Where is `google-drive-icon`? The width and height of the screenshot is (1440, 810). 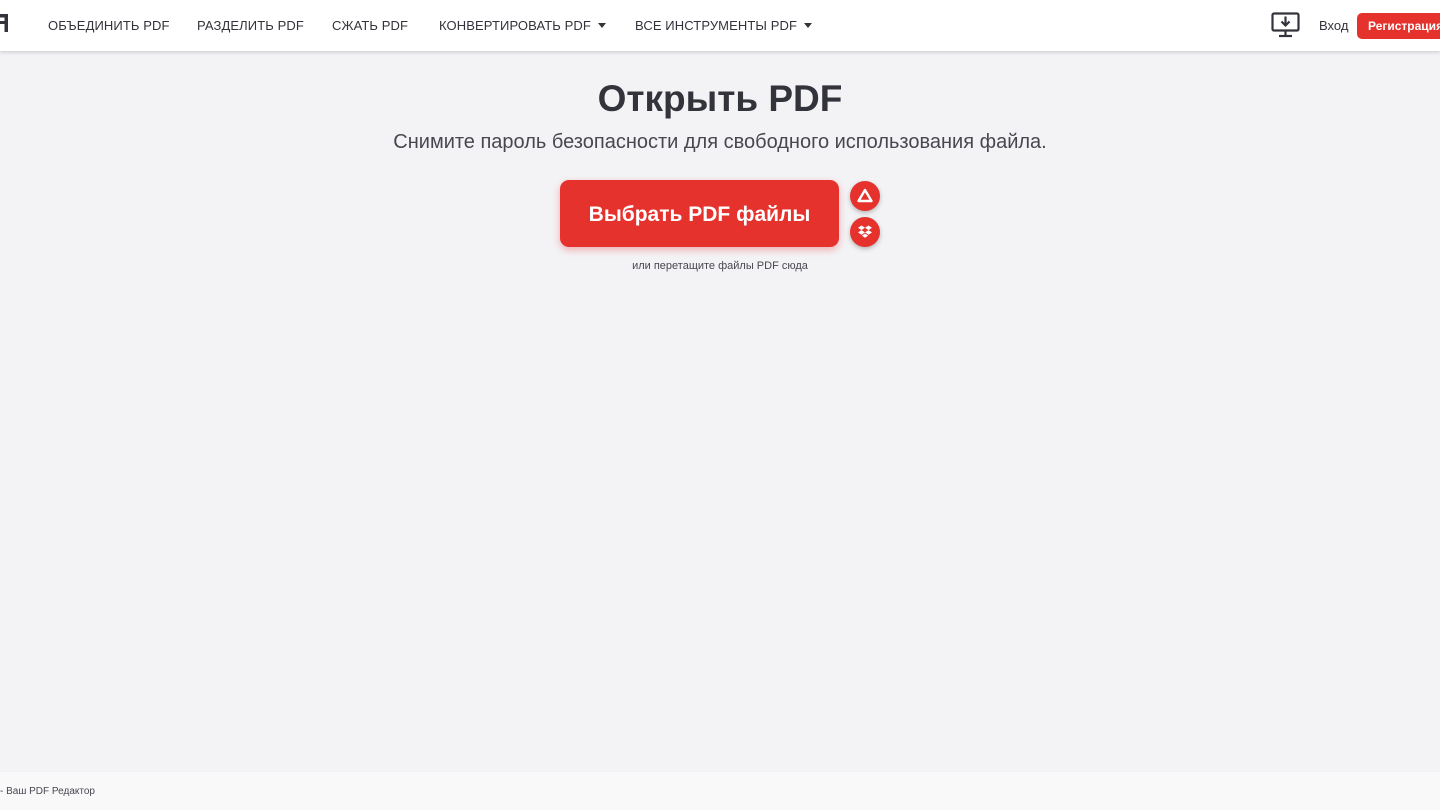 google-drive-icon is located at coordinates (865, 195).